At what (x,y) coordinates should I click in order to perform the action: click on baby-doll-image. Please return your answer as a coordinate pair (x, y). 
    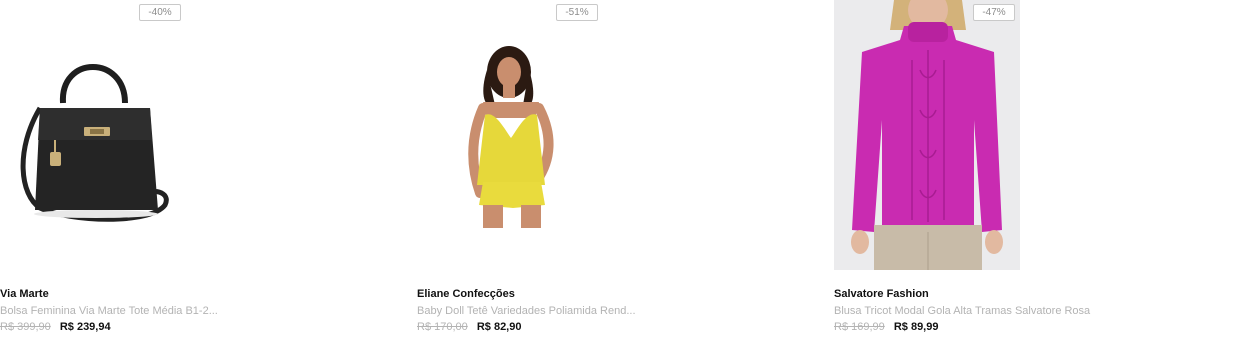
    Looking at the image, I should click on (511, 137).